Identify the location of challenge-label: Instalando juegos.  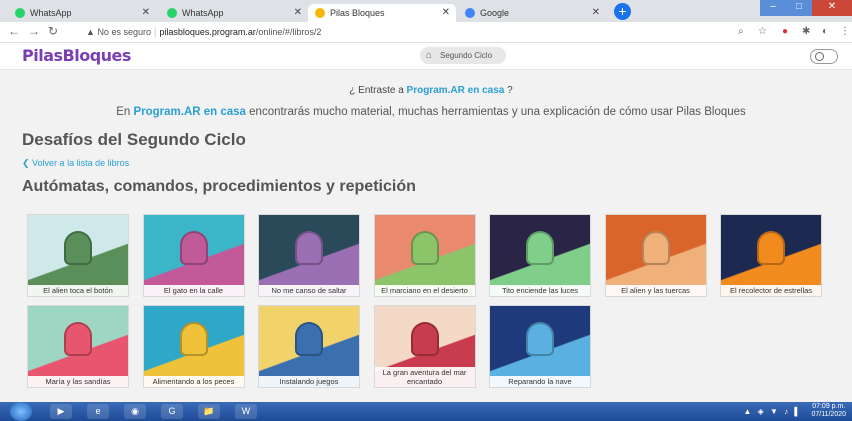
(309, 381).